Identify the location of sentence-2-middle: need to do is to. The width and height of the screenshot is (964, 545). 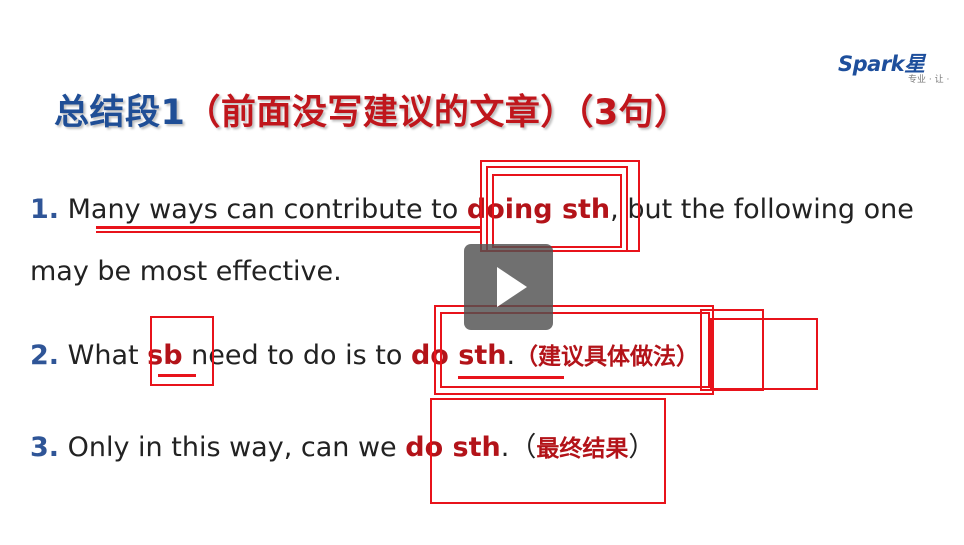
(296, 355).